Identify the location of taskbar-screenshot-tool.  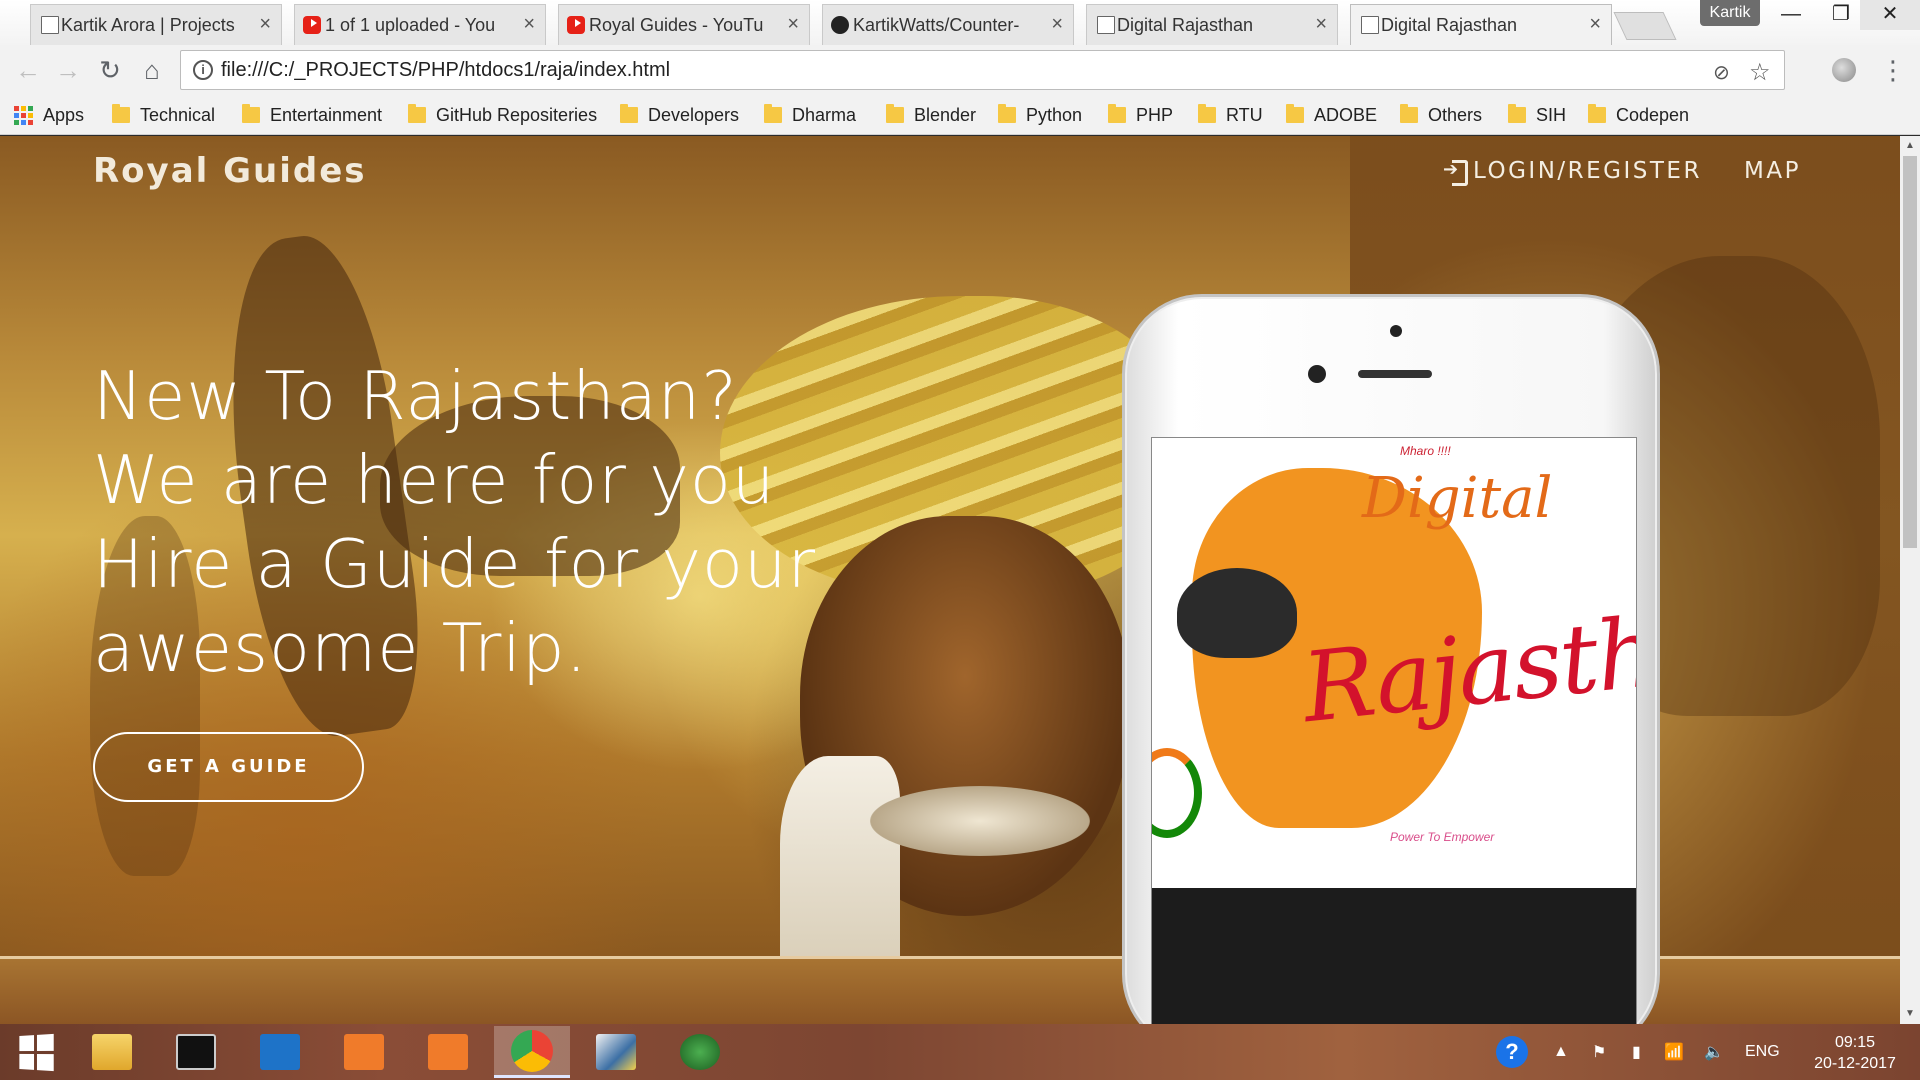
(448, 1052).